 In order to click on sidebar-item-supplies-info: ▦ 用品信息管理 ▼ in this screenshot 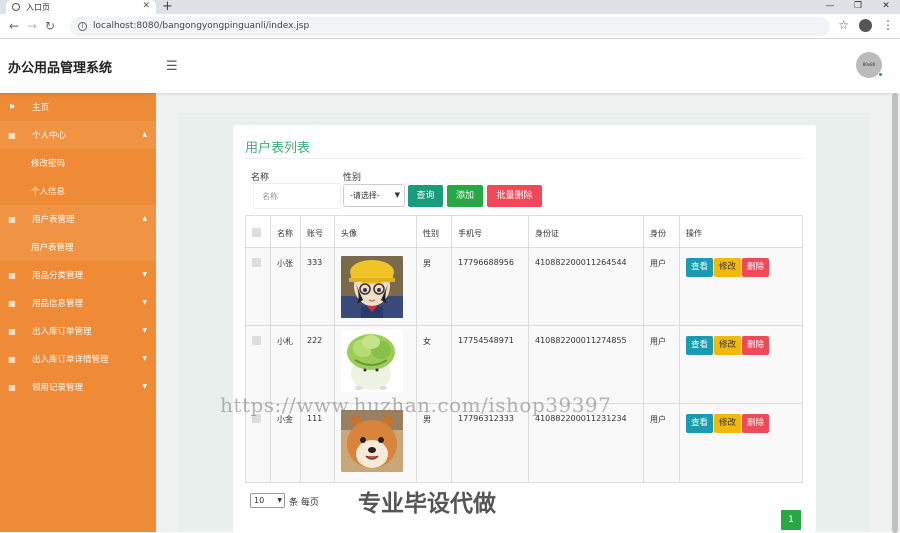, I will do `click(78, 303)`.